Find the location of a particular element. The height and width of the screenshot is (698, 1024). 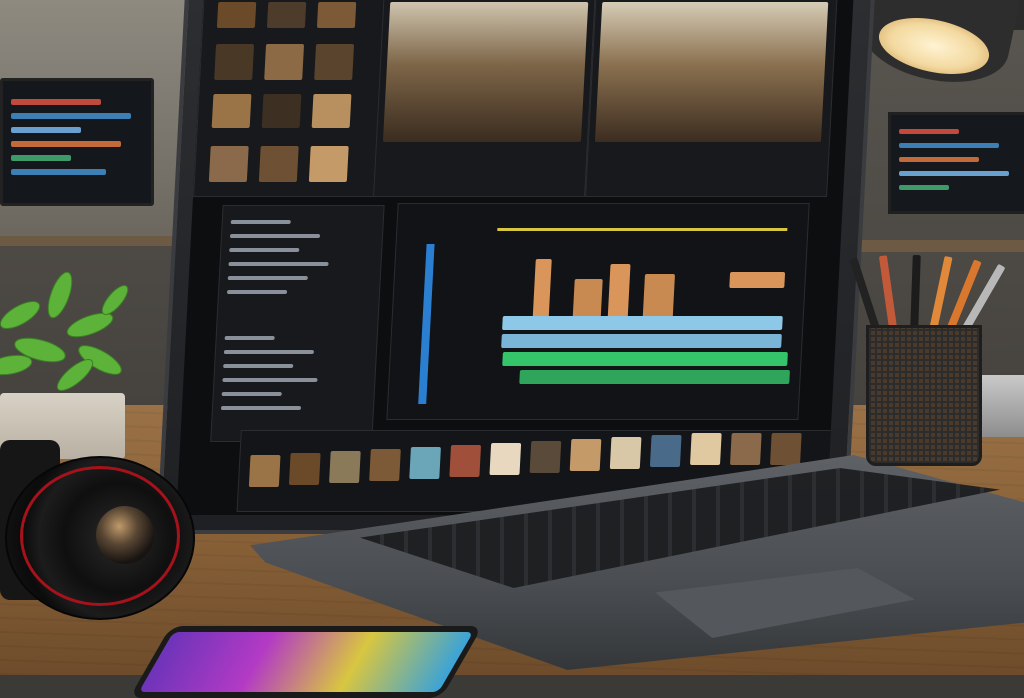

media-bin is located at coordinates (289, 98).